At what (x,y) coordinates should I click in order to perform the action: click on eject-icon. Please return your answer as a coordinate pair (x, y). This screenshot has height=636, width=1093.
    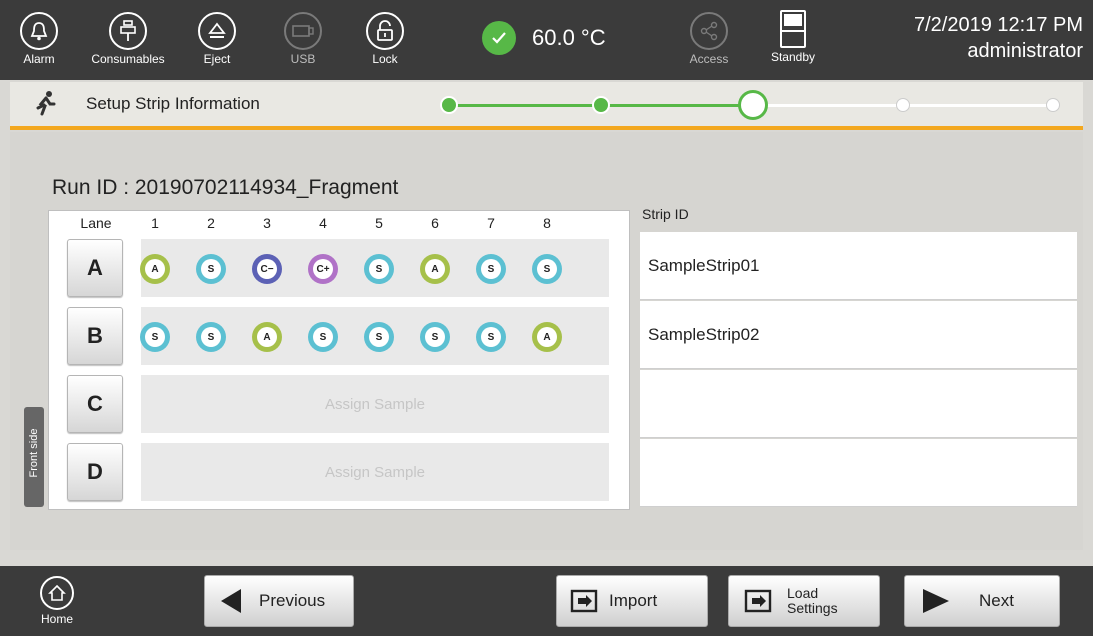
    Looking at the image, I should click on (217, 31).